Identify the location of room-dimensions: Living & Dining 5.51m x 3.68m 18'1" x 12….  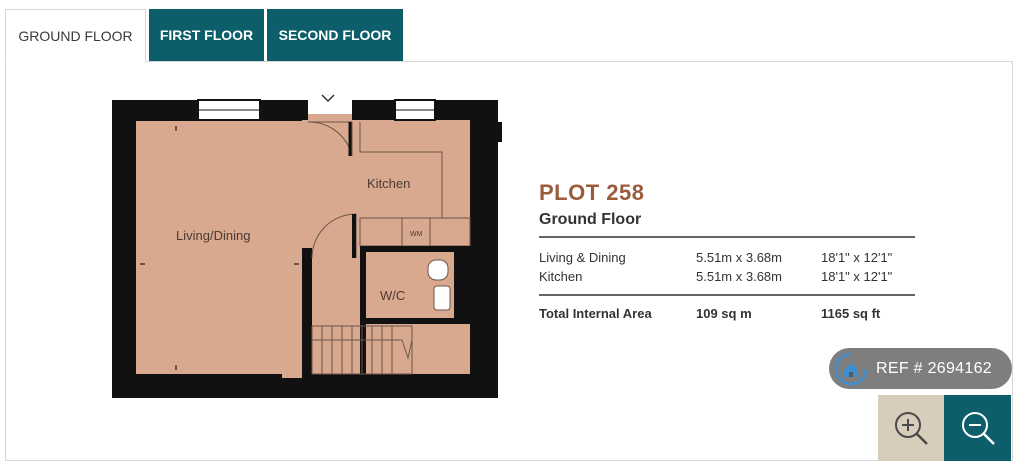
(727, 266).